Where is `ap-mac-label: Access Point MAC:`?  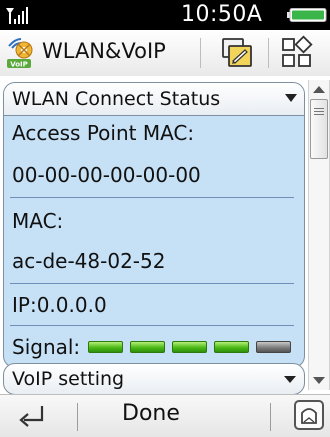
ap-mac-label: Access Point MAC: is located at coordinates (103, 133).